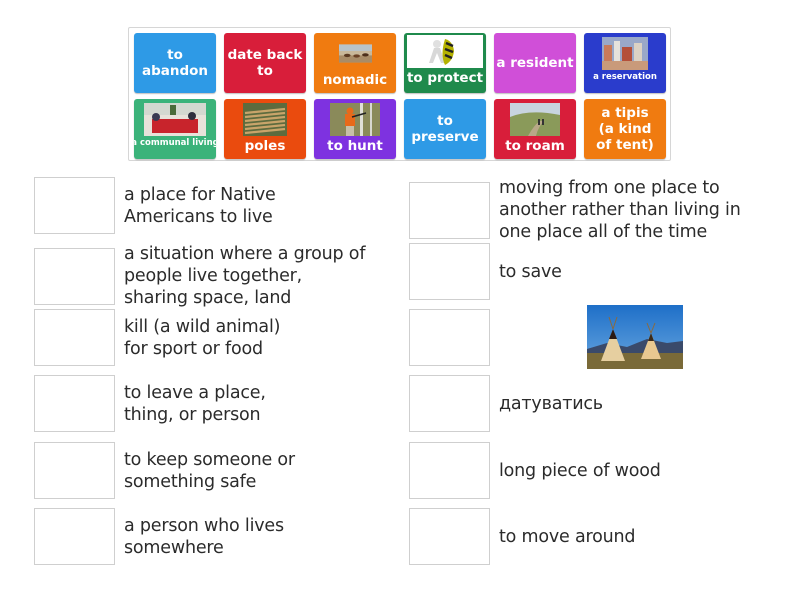 The height and width of the screenshot is (600, 800). Describe the element at coordinates (195, 403) in the screenshot. I see `definition-text: to leave a place, thing, or person` at that location.